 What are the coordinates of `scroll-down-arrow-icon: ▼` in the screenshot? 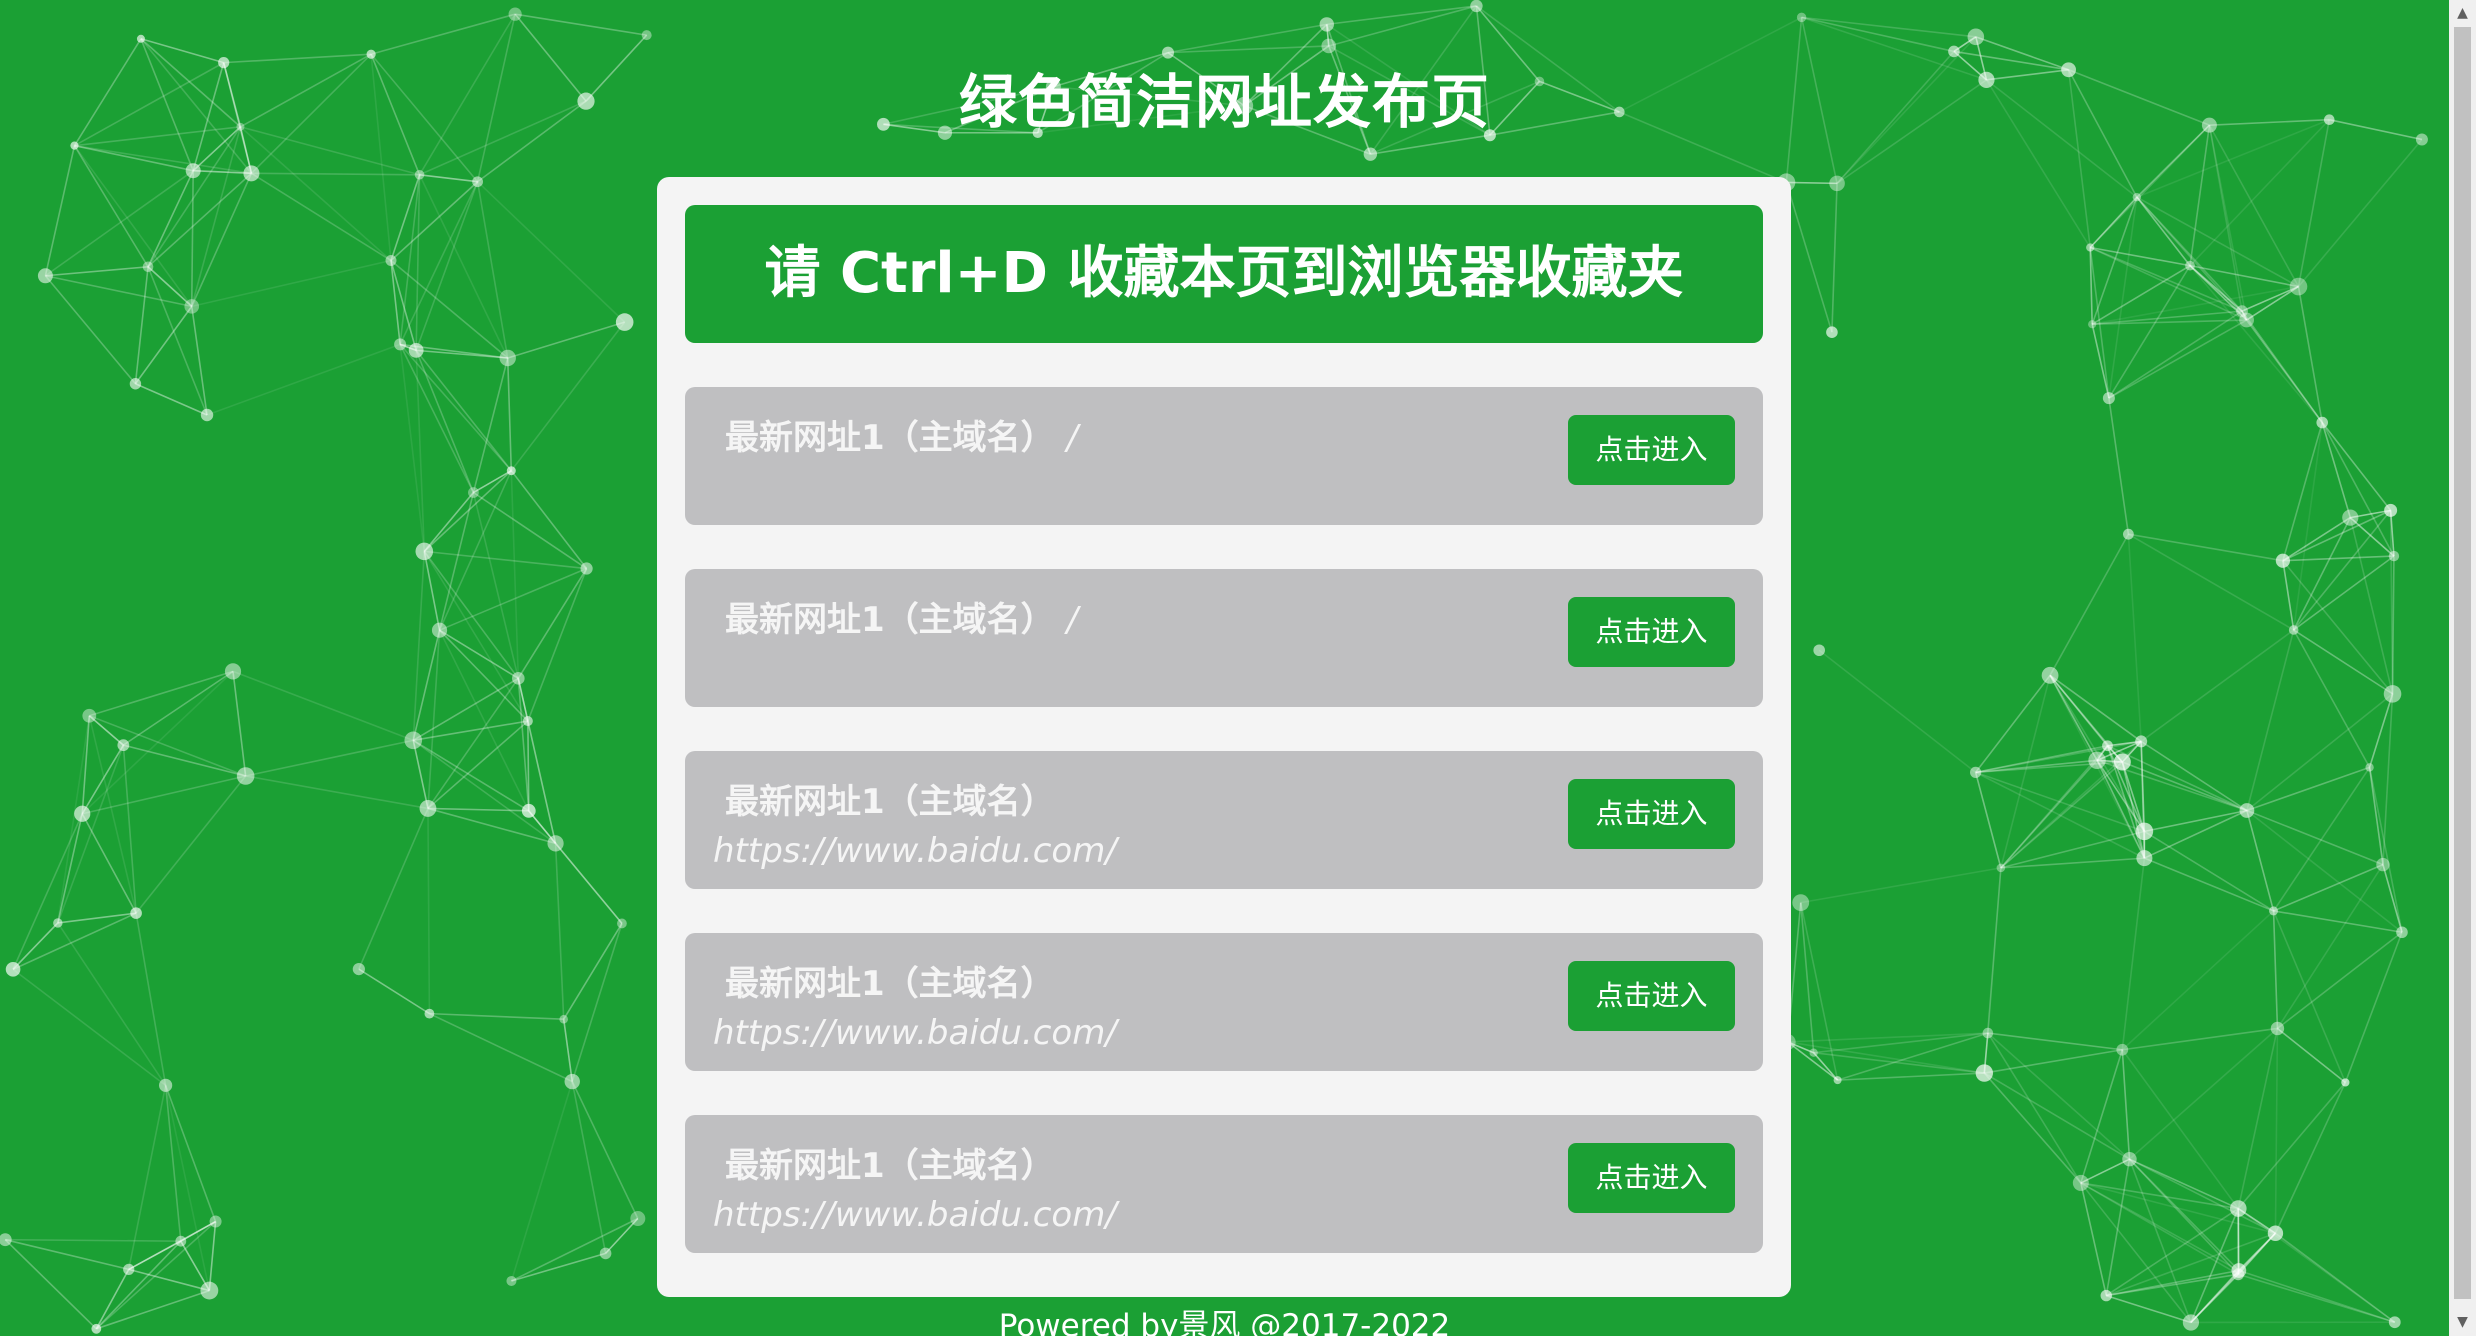 It's located at (2462, 1322).